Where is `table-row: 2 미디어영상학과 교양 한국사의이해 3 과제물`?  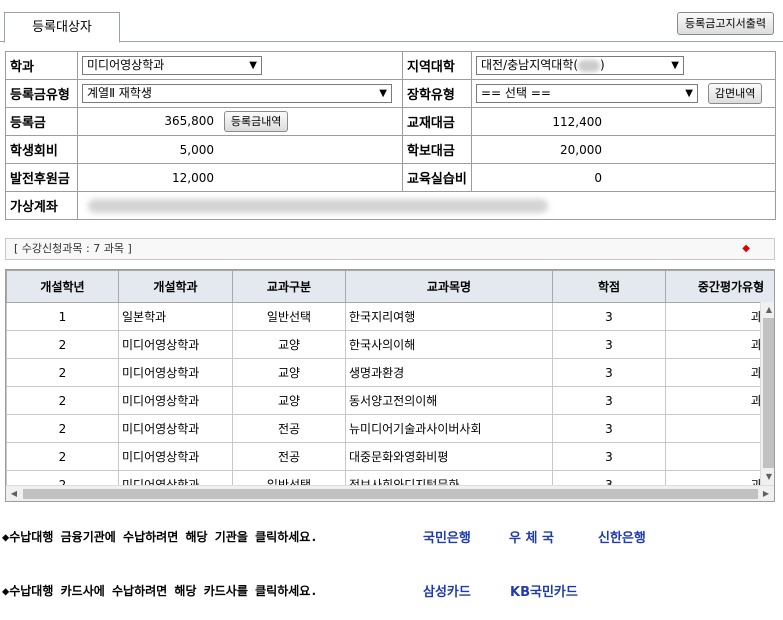 table-row: 2 미디어영상학과 교양 한국사의이해 3 과제물 is located at coordinates (390, 344).